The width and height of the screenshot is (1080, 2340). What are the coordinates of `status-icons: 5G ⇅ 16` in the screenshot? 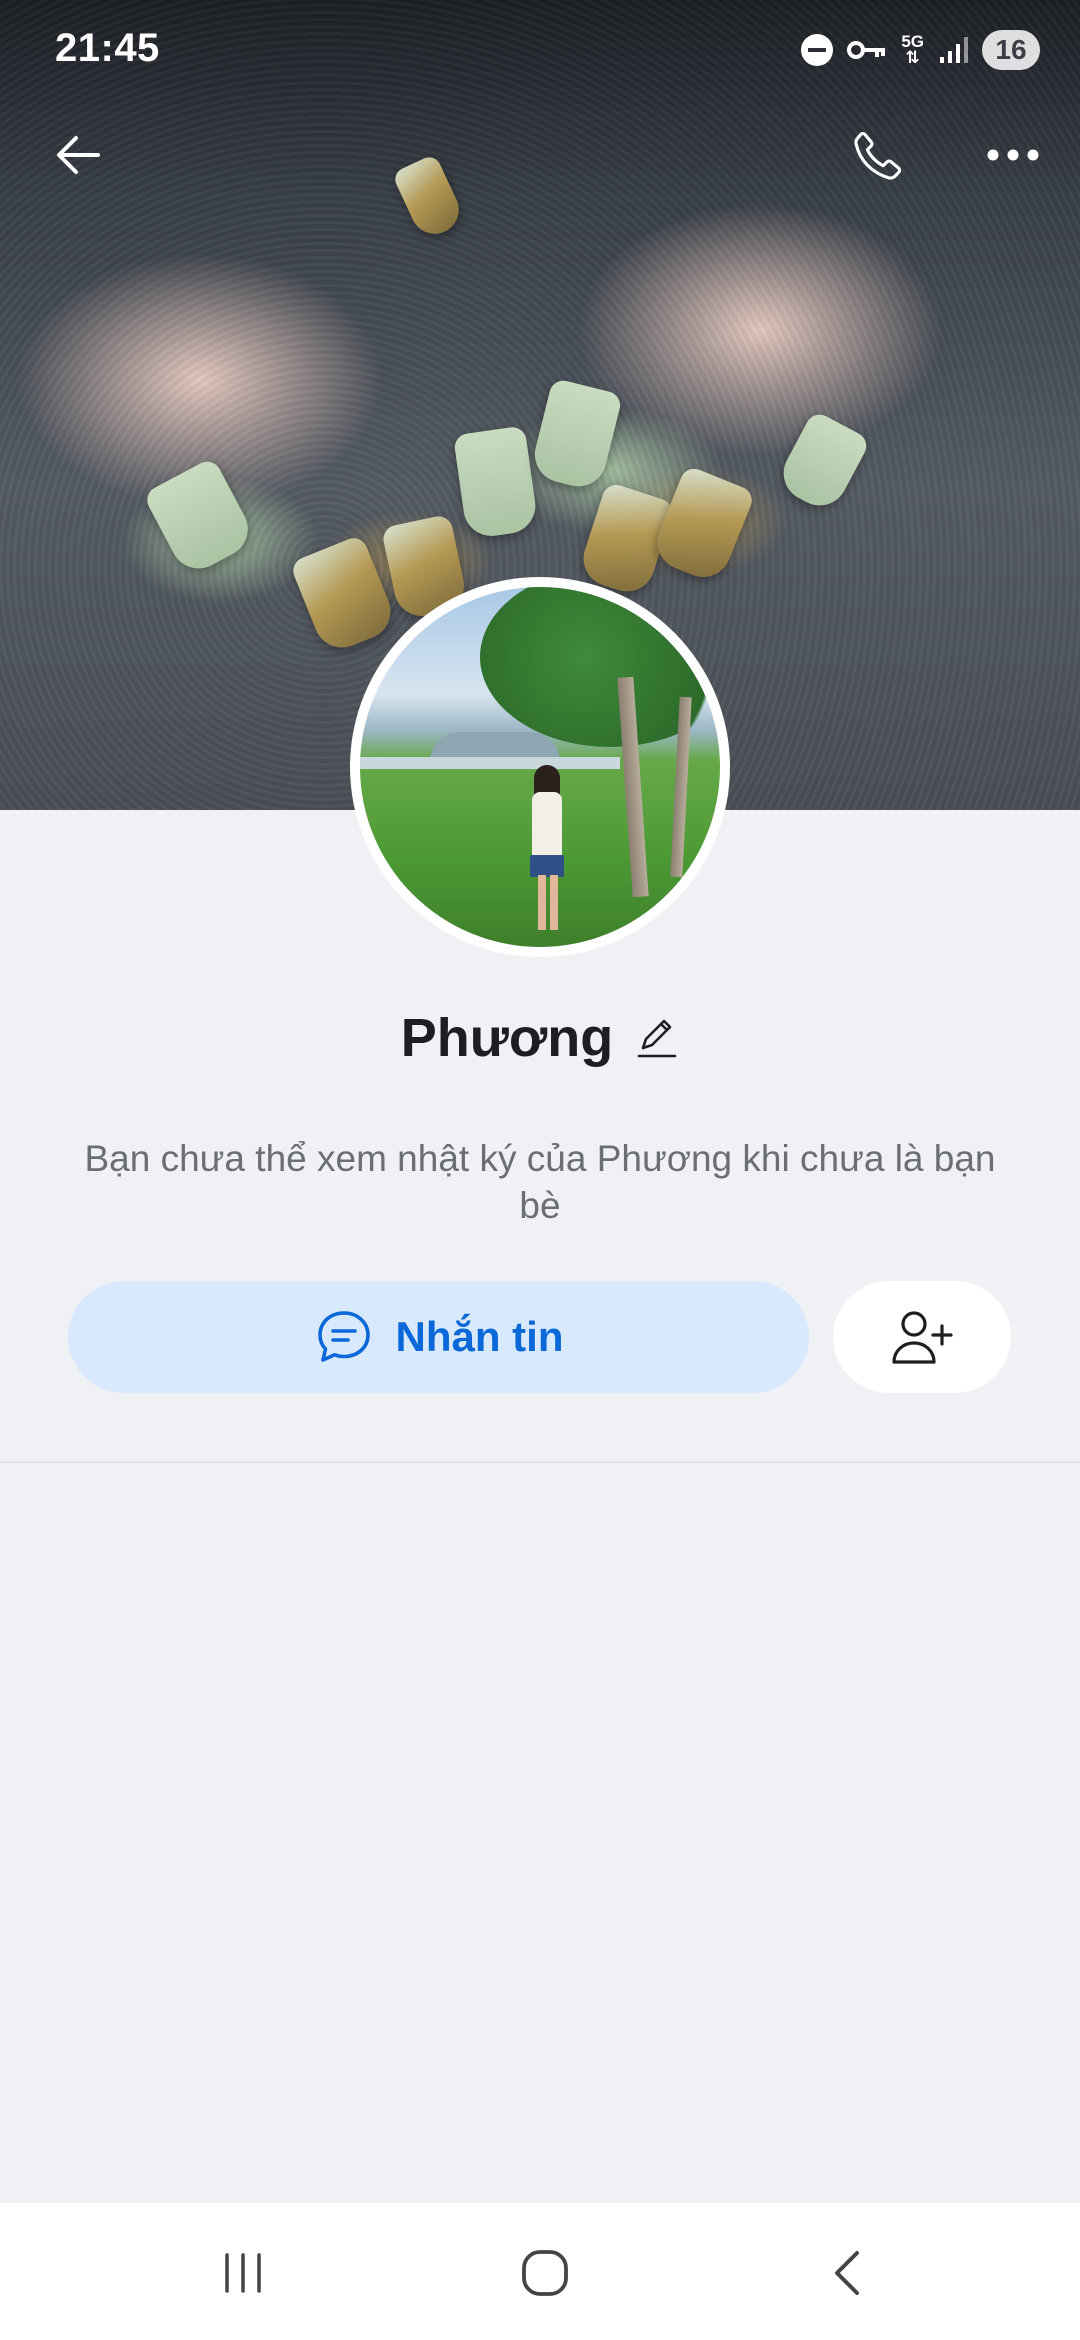 It's located at (920, 50).